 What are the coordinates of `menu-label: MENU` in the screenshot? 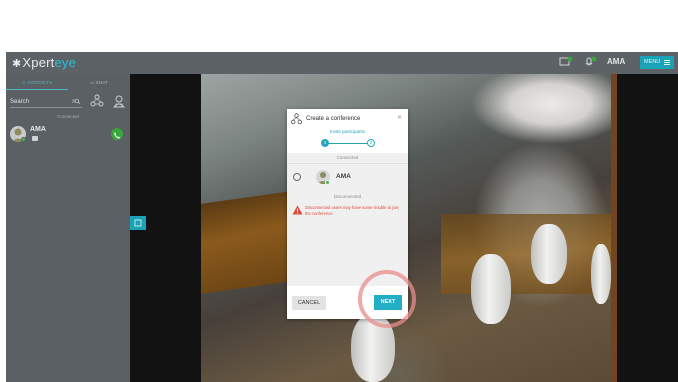 It's located at (652, 62).